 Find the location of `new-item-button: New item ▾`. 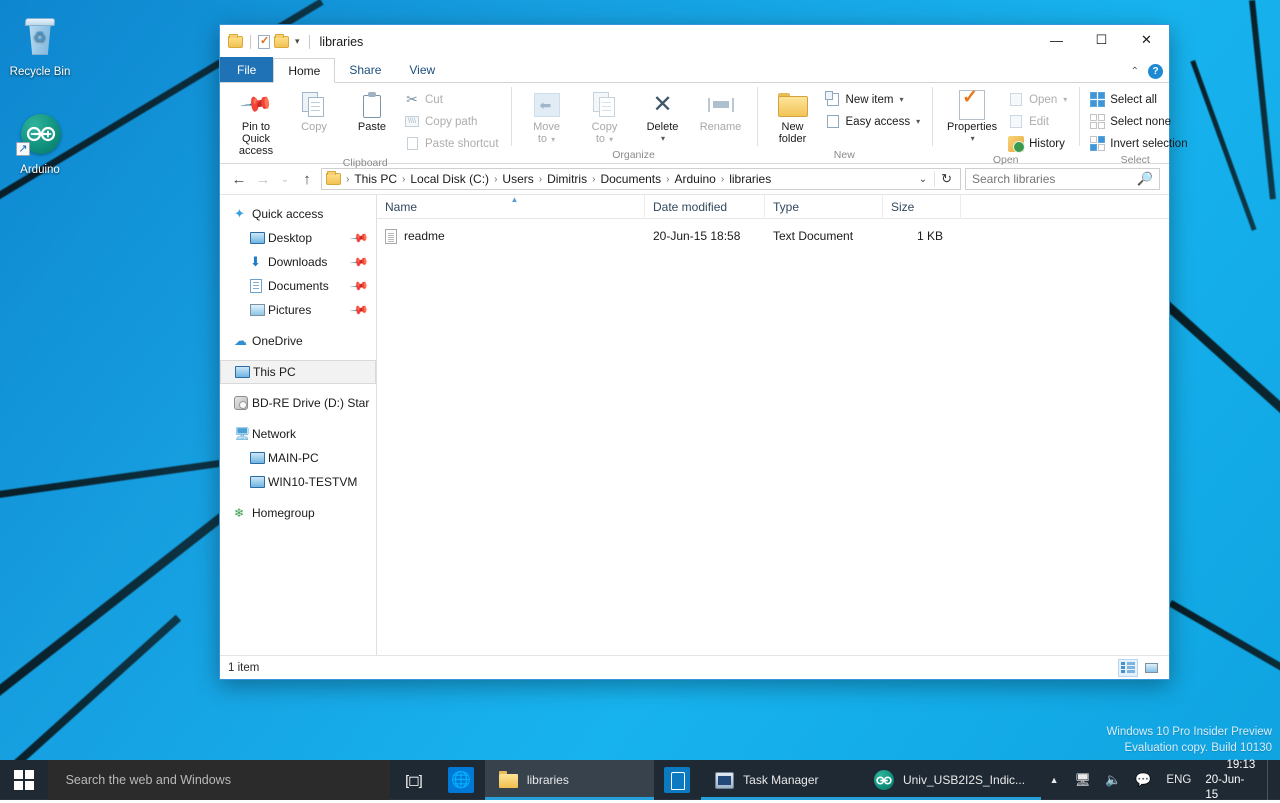

new-item-button: New item ▾ is located at coordinates (874, 99).